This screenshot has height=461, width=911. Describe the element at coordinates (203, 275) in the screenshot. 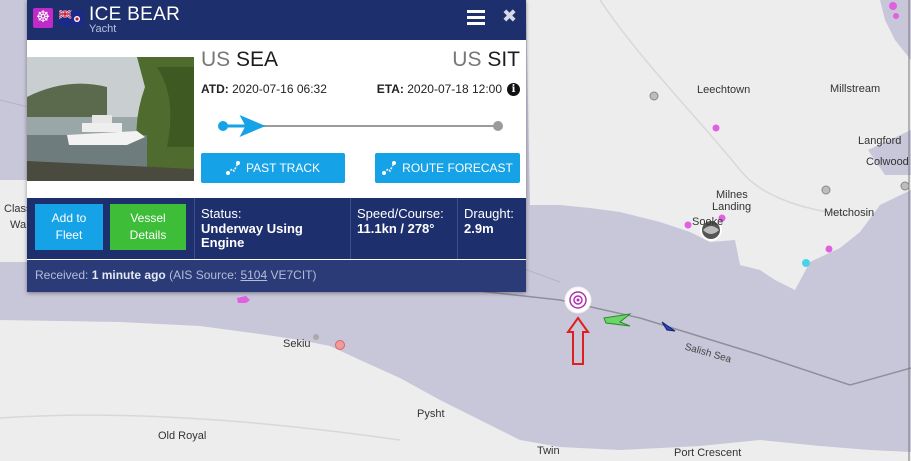

I see `ais-source-prefix: (AIS Source:` at that location.